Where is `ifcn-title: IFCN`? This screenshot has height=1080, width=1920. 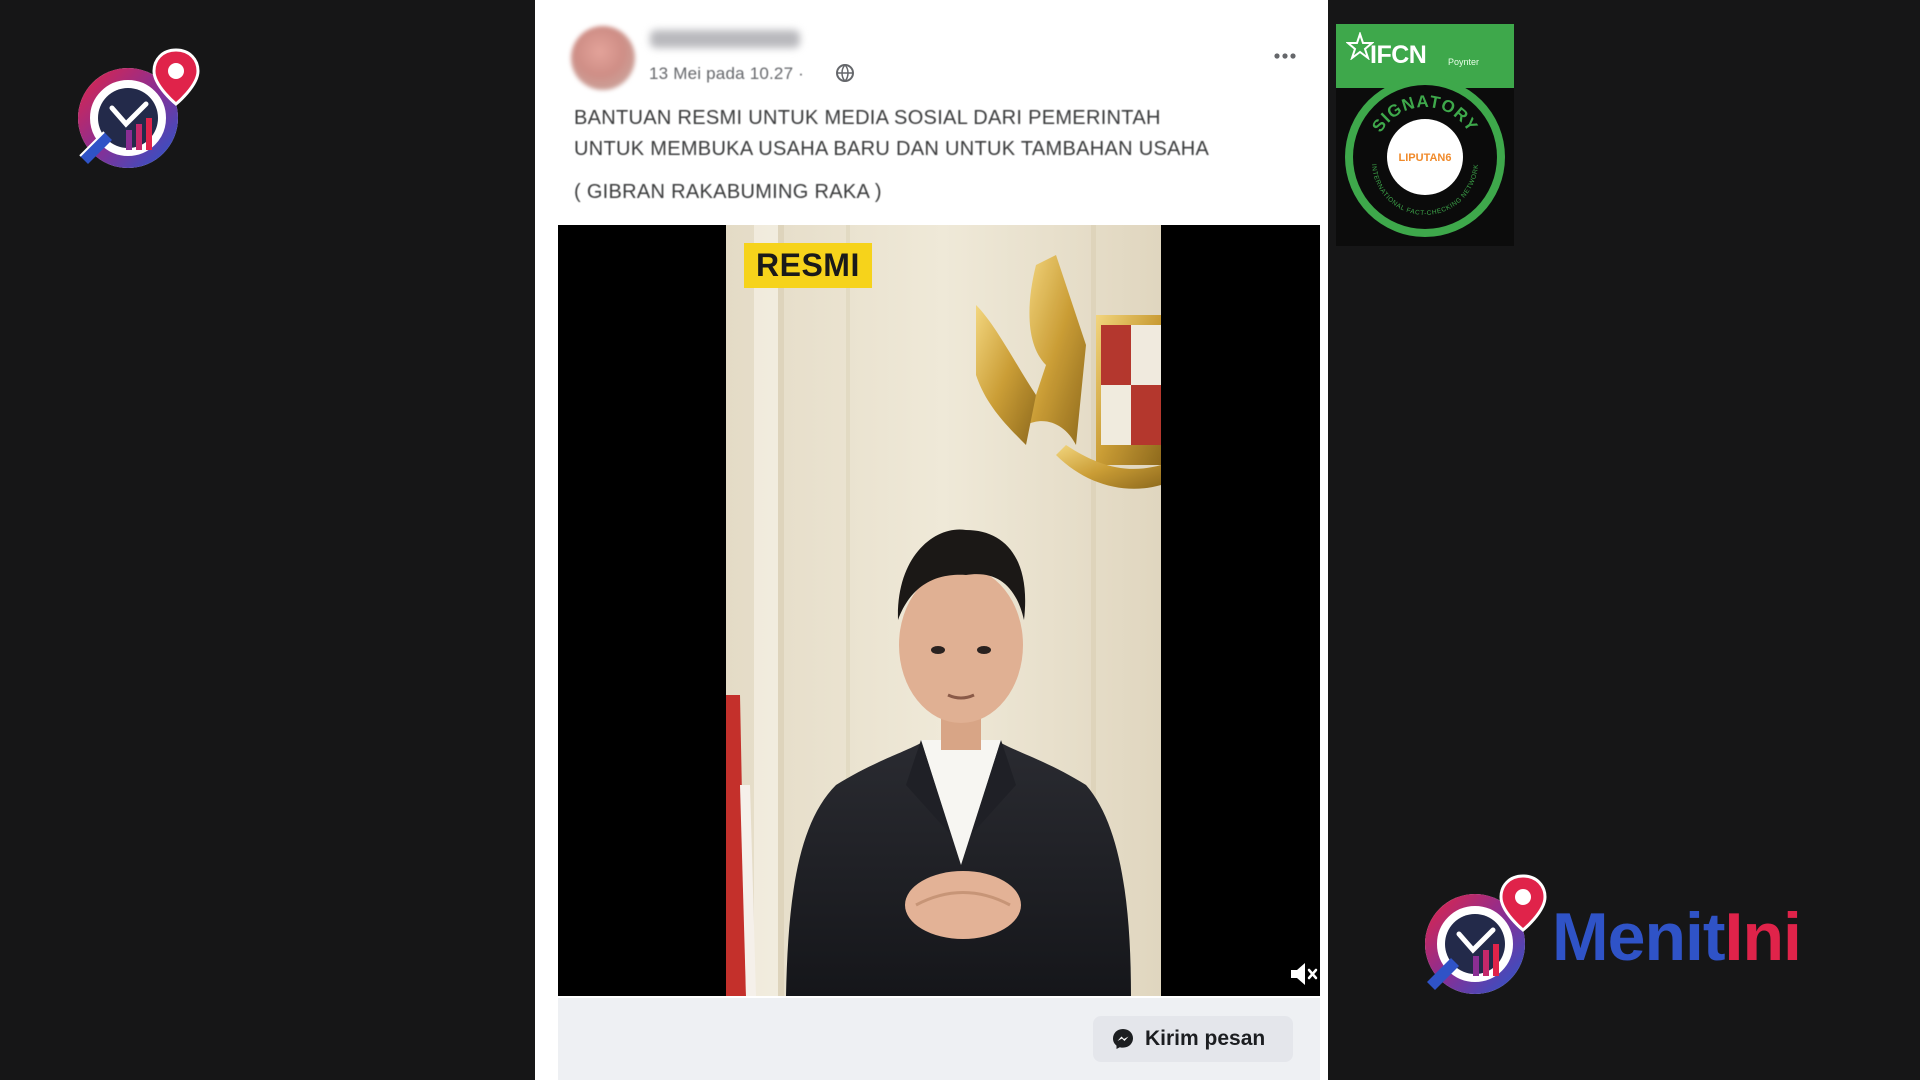 ifcn-title: IFCN is located at coordinates (1398, 55).